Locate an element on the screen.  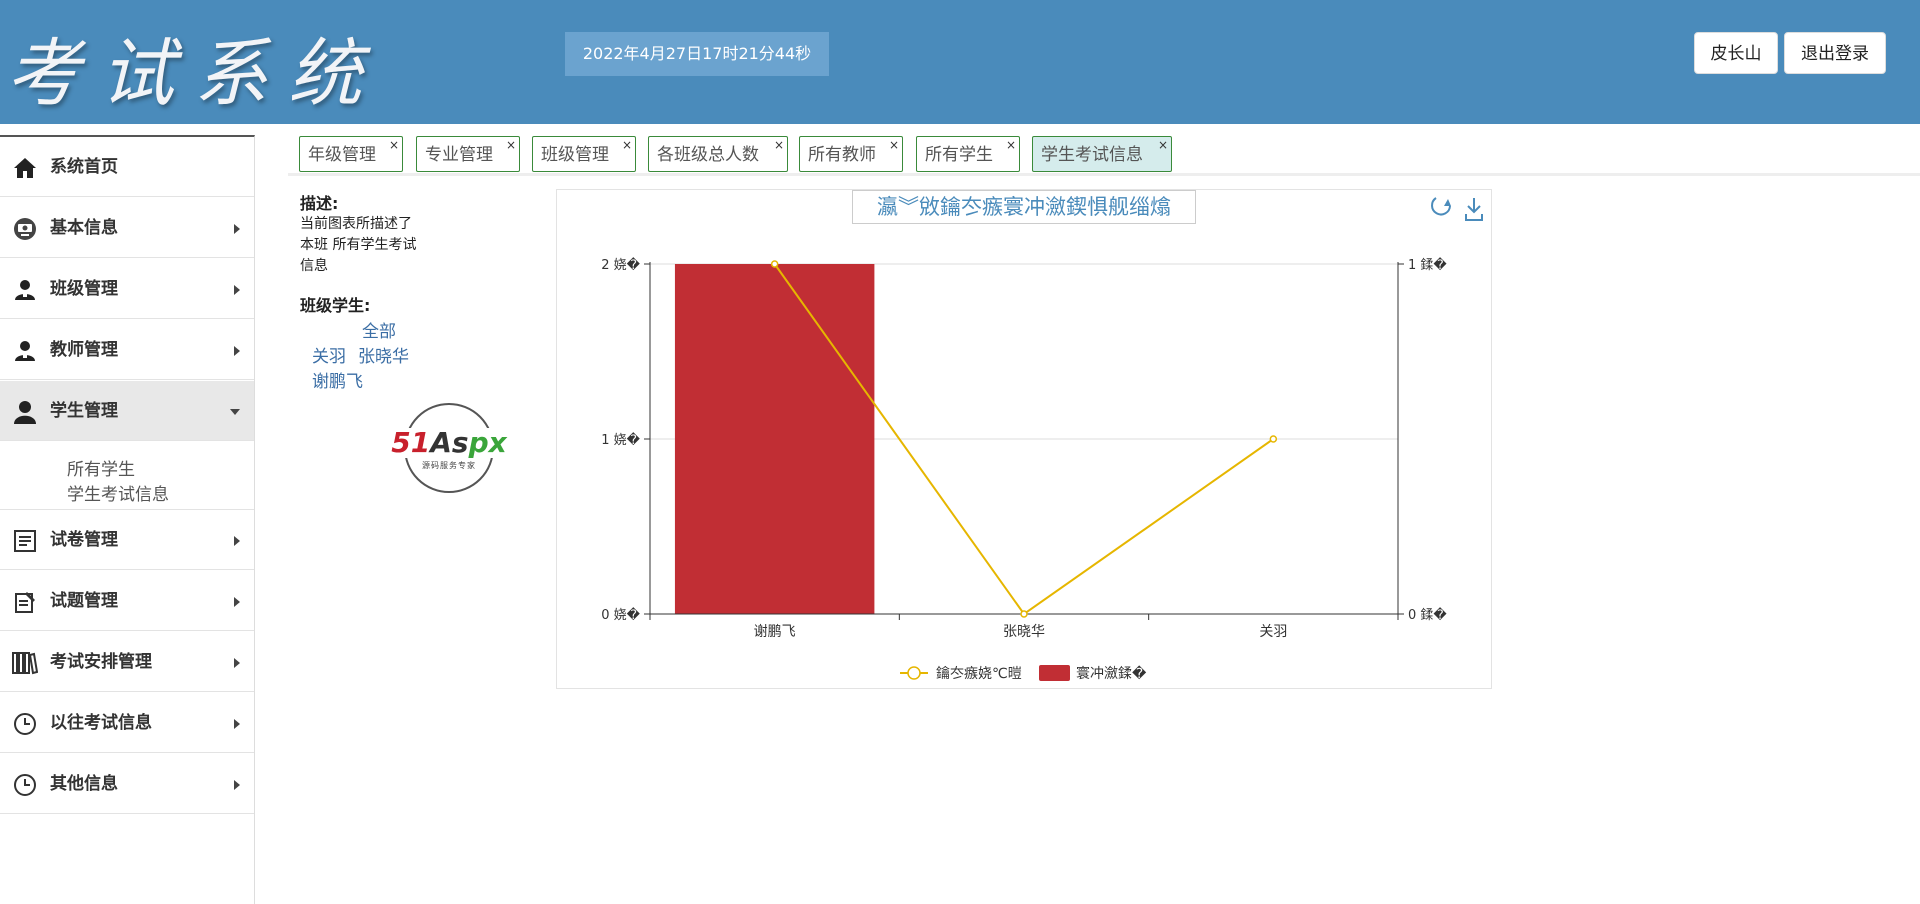
header-bar: 考试系统 2022年4月27日17时21分44秒 皮长山 退出登录 is located at coordinates (960, 62).